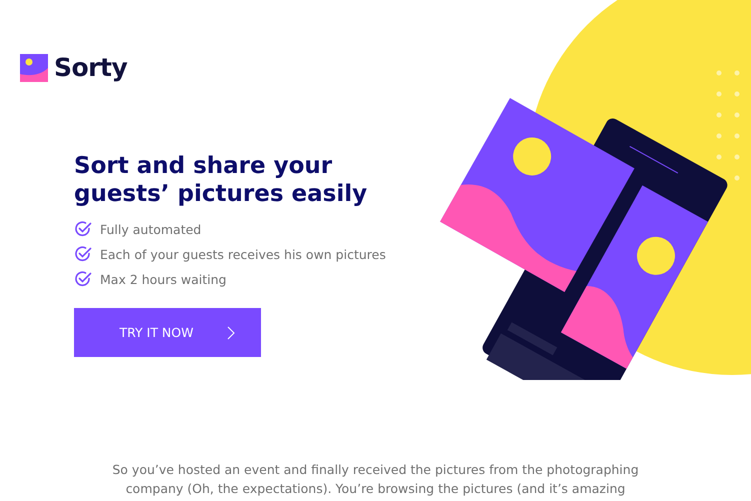  I want to click on feature-text: Fully automated, so click(151, 229).